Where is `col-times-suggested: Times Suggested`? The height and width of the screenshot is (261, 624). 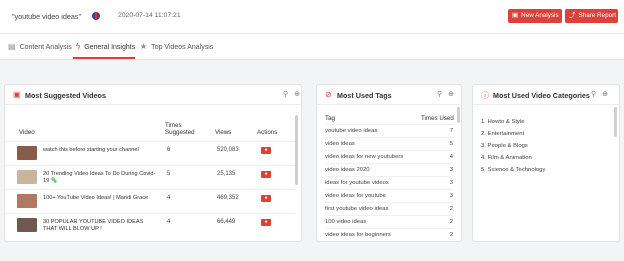
col-times-suggested: Times Suggested is located at coordinates (180, 129).